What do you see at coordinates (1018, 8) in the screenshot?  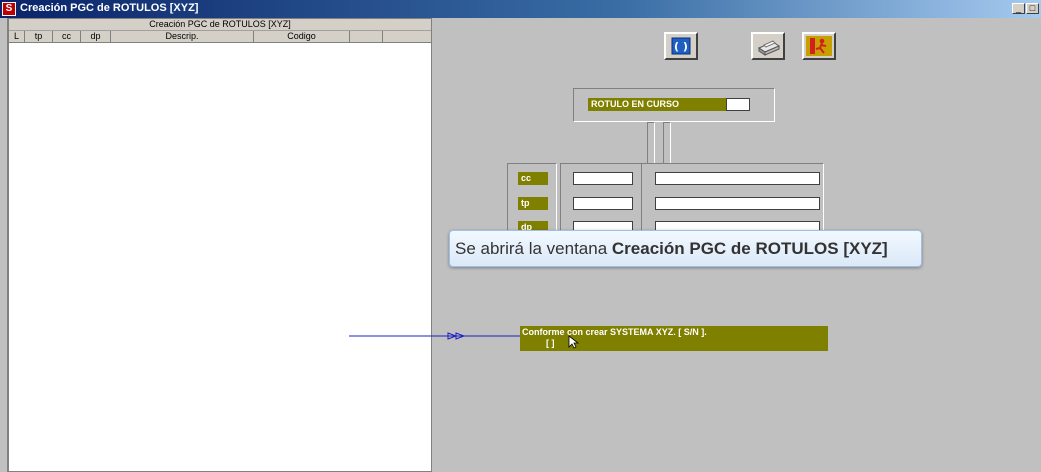 I see `minimize-icon: _` at bounding box center [1018, 8].